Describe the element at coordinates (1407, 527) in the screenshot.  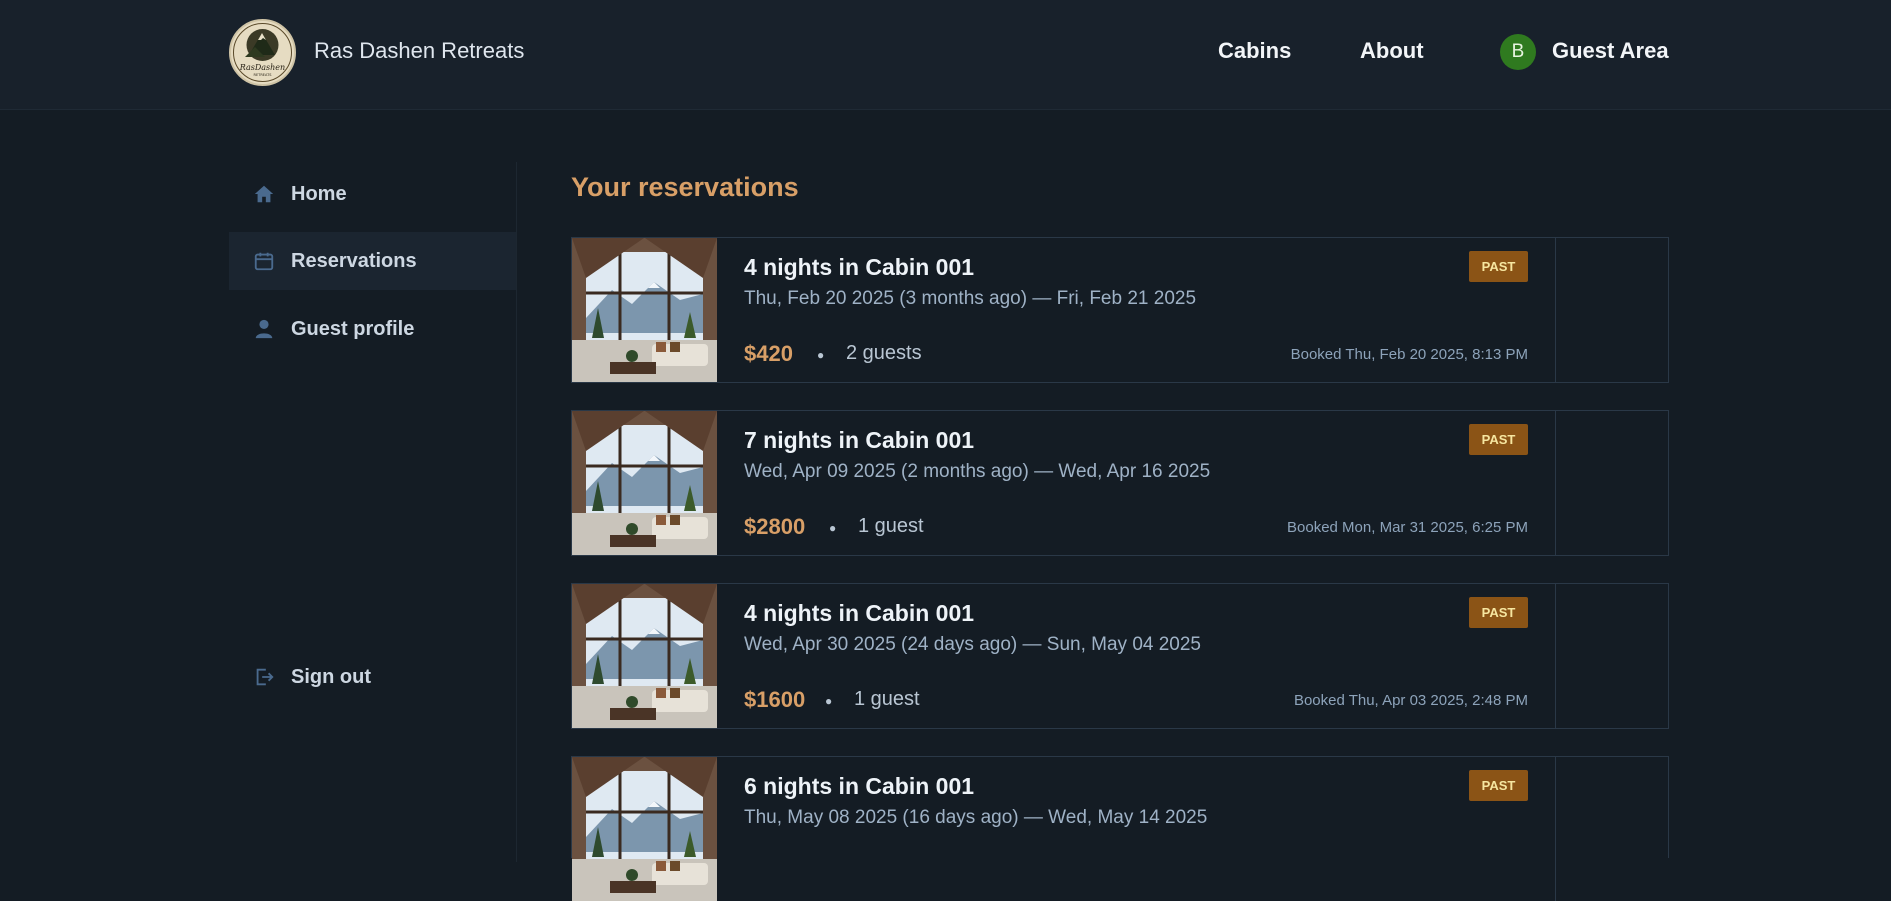
I see `reservation-booked: Booked Mon, Mar 31 2025, 6:25 PM` at that location.